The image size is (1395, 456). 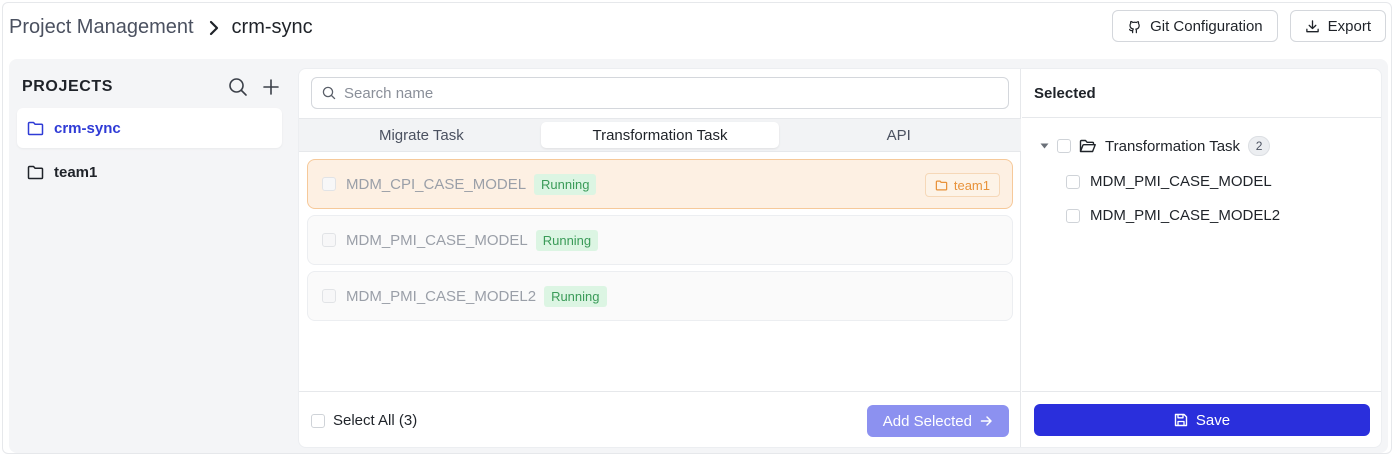 I want to click on tab-transformation-task: Transformation Task, so click(x=660, y=135).